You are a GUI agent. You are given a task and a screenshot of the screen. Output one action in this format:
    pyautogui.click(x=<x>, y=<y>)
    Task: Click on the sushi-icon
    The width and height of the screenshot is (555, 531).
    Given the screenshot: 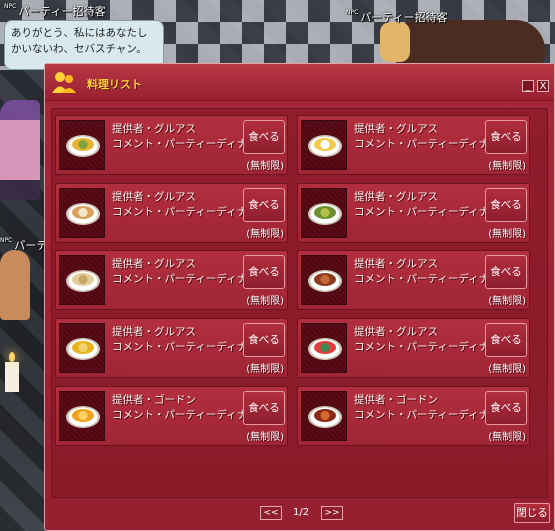 What is the action you would take?
    pyautogui.click(x=324, y=348)
    